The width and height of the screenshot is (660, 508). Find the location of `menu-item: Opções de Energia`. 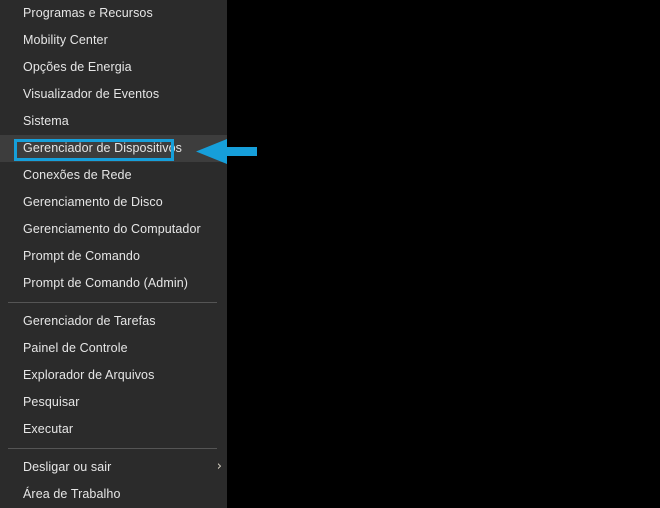

menu-item: Opções de Energia is located at coordinates (113, 67).